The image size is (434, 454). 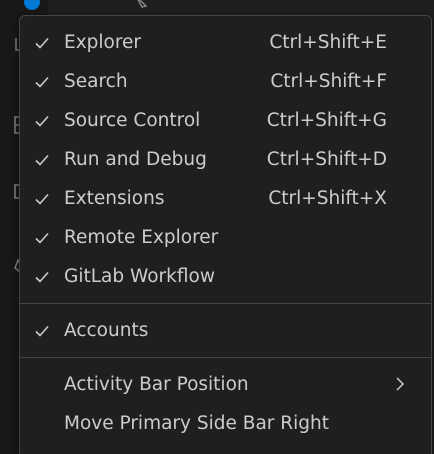 What do you see at coordinates (225, 237) in the screenshot?
I see `menu-item-remote-explorer: Remote Explorer` at bounding box center [225, 237].